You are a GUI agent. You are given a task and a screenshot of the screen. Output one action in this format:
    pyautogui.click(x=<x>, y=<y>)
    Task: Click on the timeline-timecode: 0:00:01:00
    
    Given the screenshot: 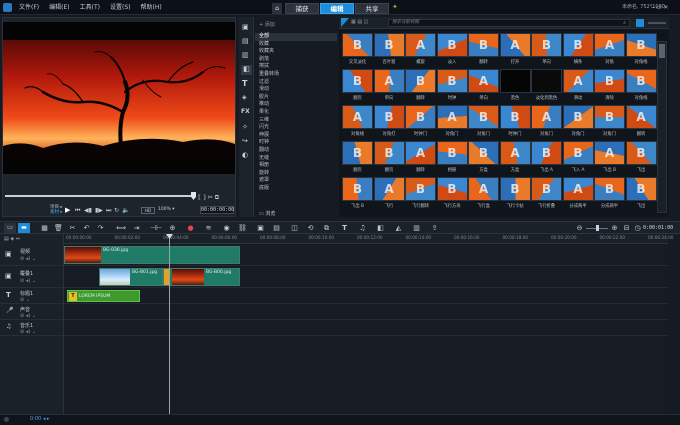 What is the action you would take?
    pyautogui.click(x=660, y=228)
    